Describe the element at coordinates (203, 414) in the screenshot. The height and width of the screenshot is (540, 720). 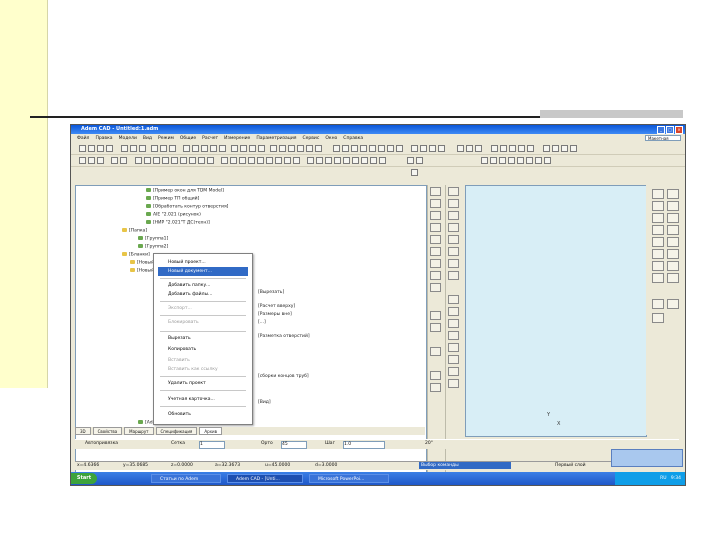
I see `ctx-refresh: Обновить` at that location.